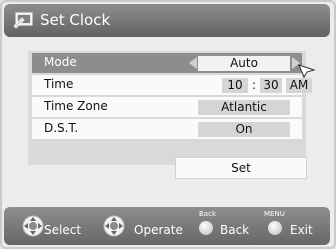 Image resolution: width=336 pixels, height=249 pixels. Describe the element at coordinates (244, 107) in the screenshot. I see `time-zone-value: Atlantic` at that location.